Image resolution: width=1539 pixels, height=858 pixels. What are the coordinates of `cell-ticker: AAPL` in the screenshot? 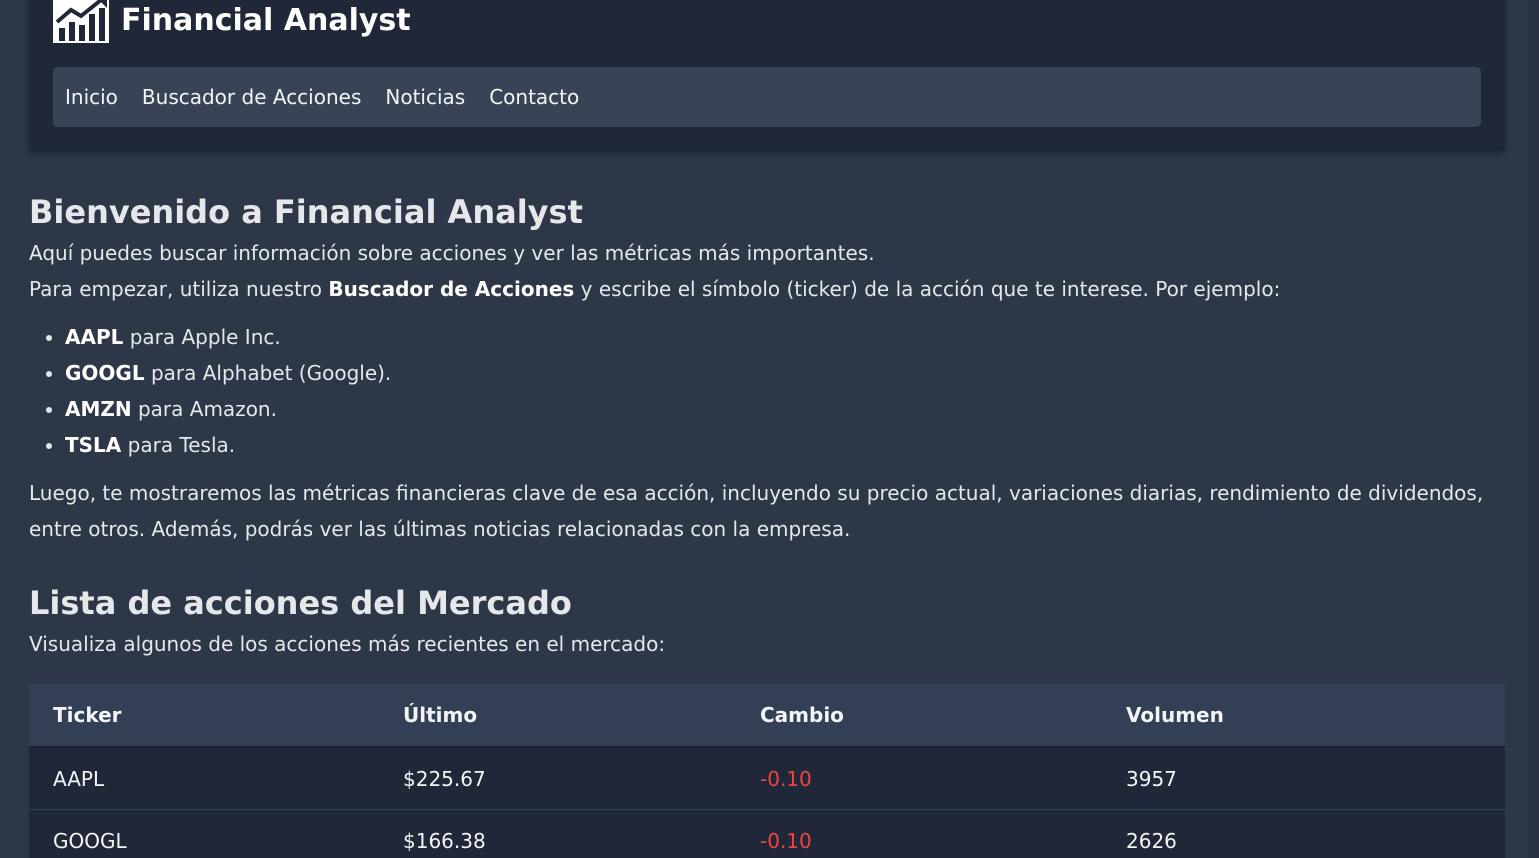 It's located at (204, 778).